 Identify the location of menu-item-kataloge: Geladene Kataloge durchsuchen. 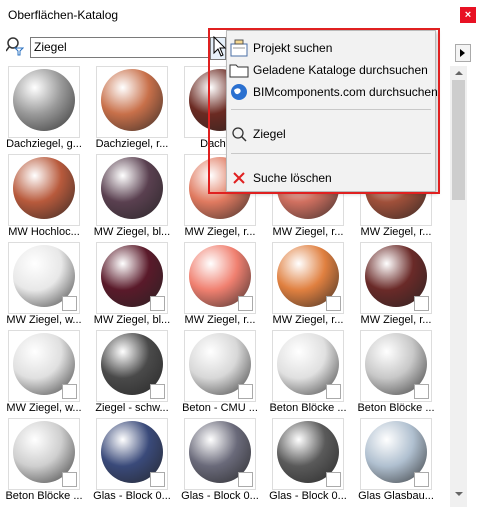
(331, 70).